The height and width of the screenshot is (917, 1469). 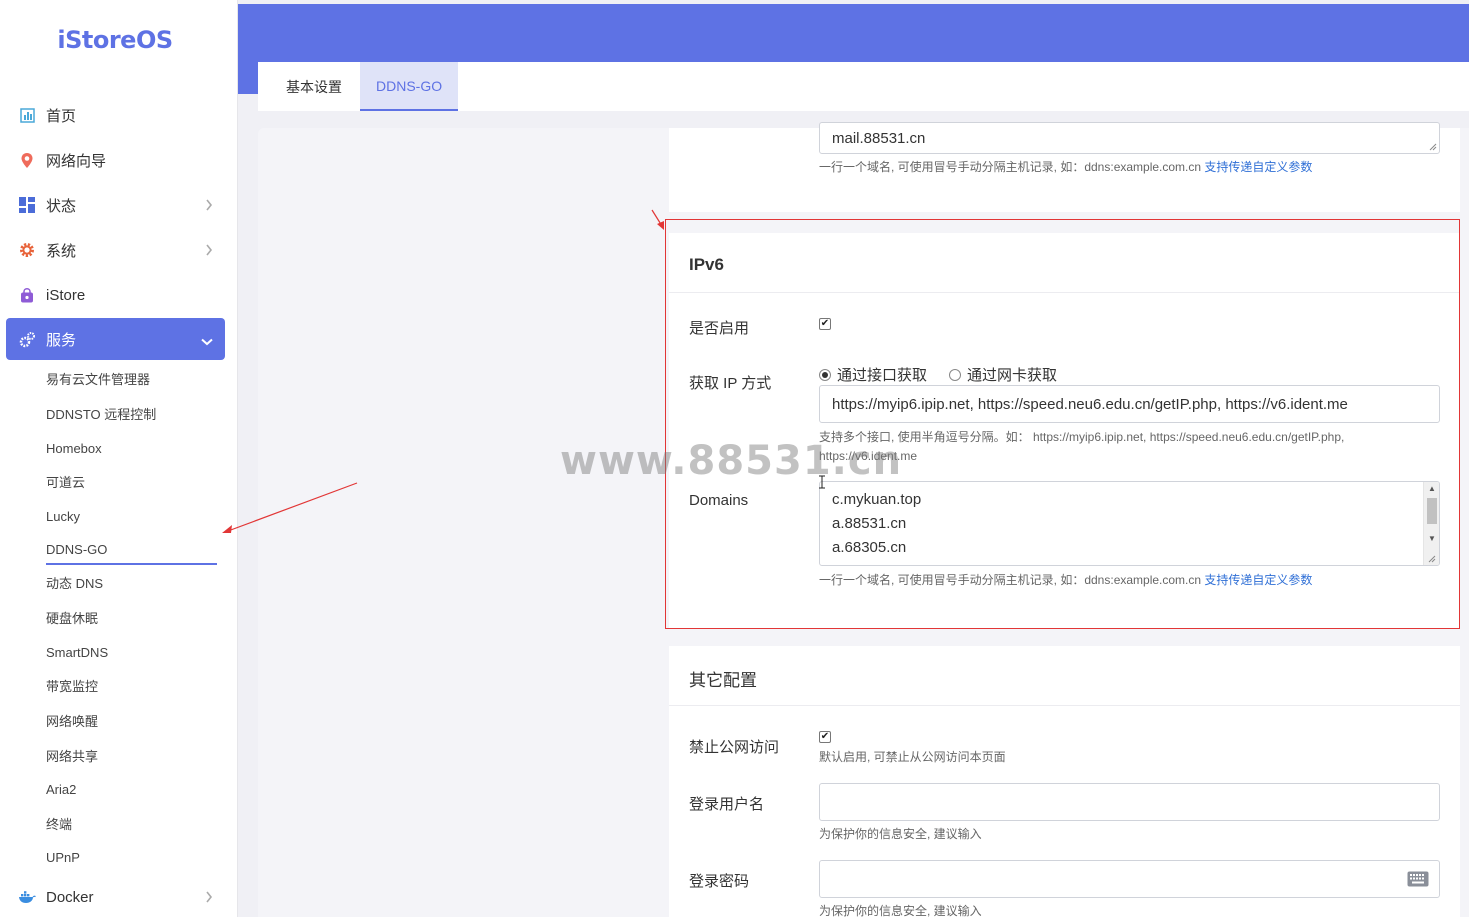 What do you see at coordinates (27, 160) in the screenshot?
I see `location-pin-icon` at bounding box center [27, 160].